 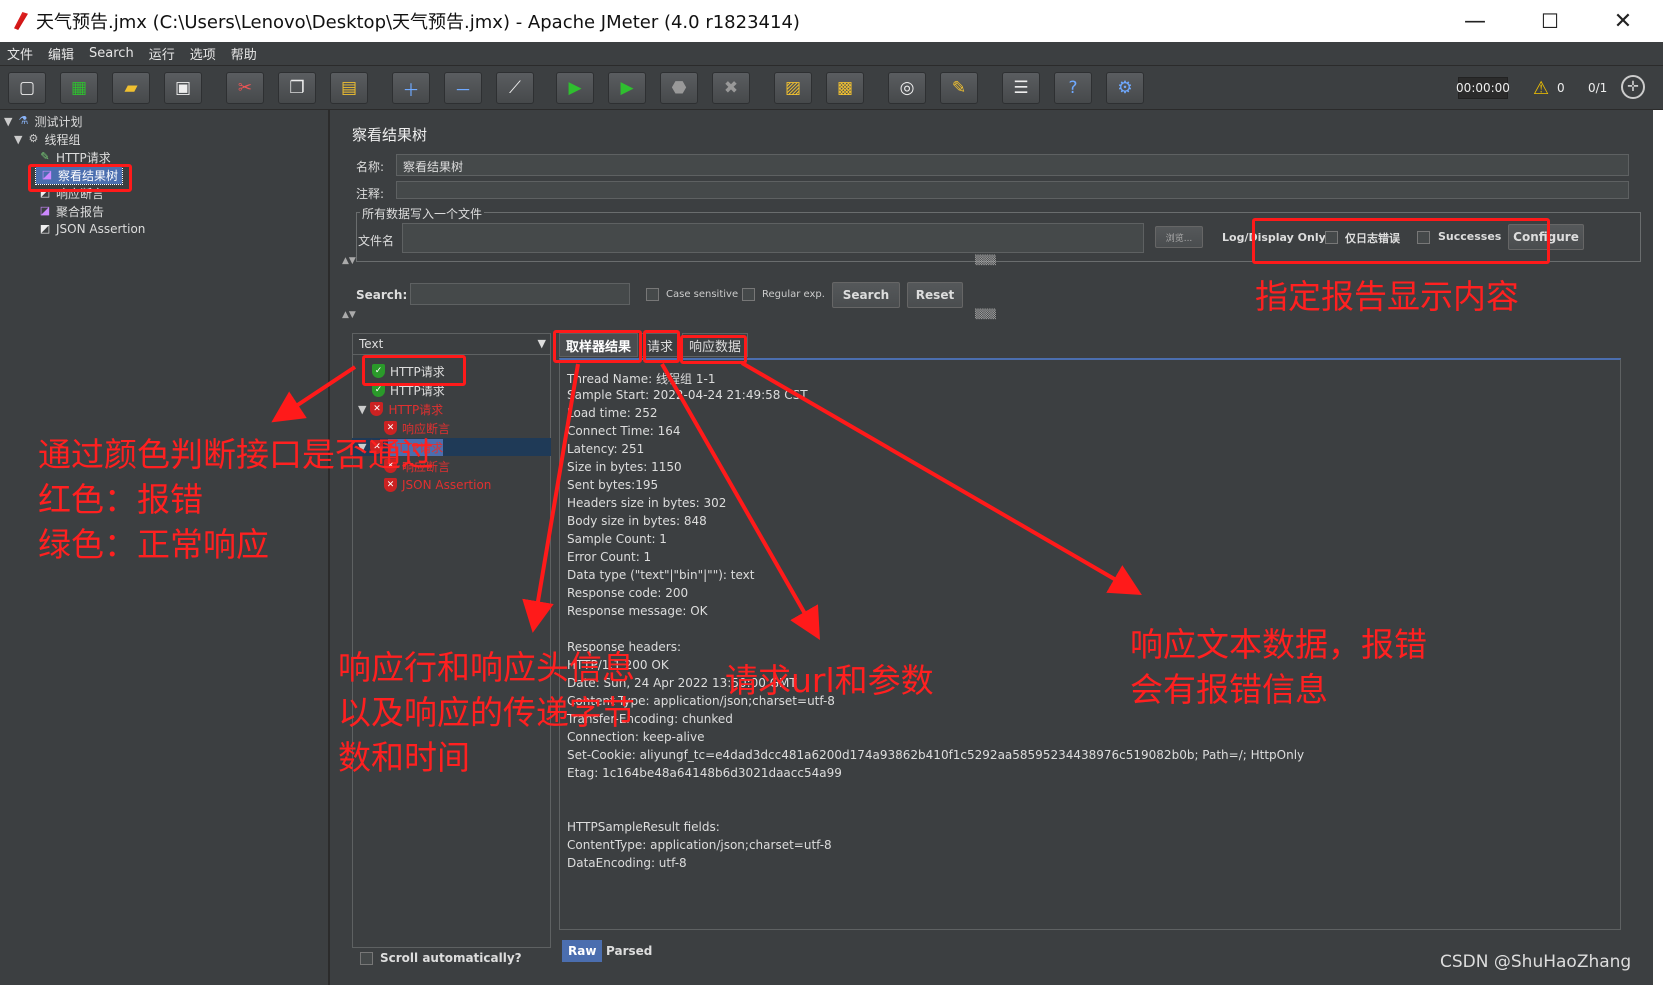 What do you see at coordinates (682, 683) in the screenshot?
I see `detail-line: Date: Sun, 24 Apr 2022 13:50:00 GMT` at bounding box center [682, 683].